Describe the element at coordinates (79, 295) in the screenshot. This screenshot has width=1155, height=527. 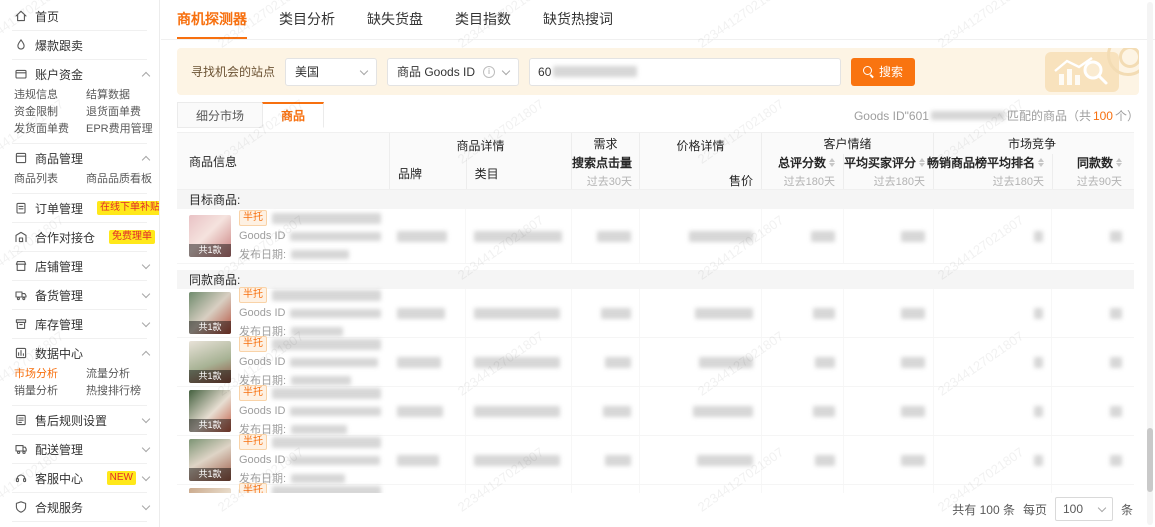
I see `sidebar-group-stock-mgmt: 备货管理` at that location.